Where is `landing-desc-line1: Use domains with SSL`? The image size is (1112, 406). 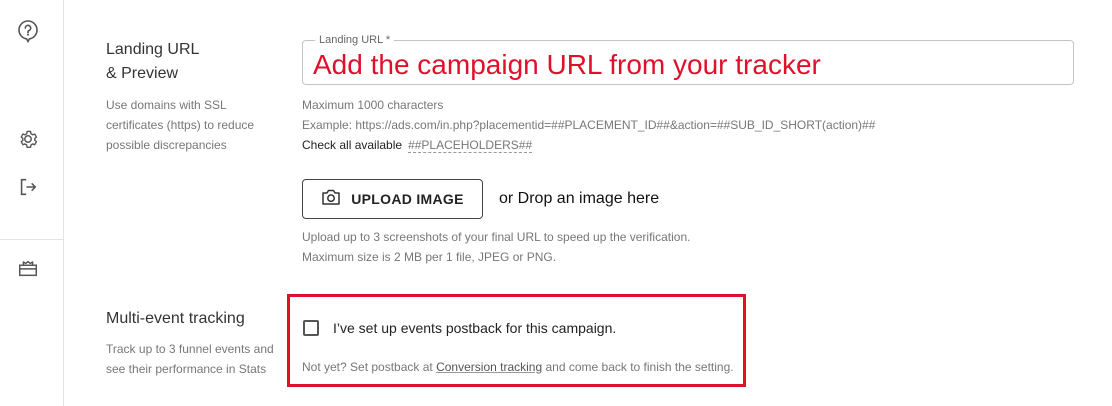
landing-desc-line1: Use domains with SSL is located at coordinates (166, 105).